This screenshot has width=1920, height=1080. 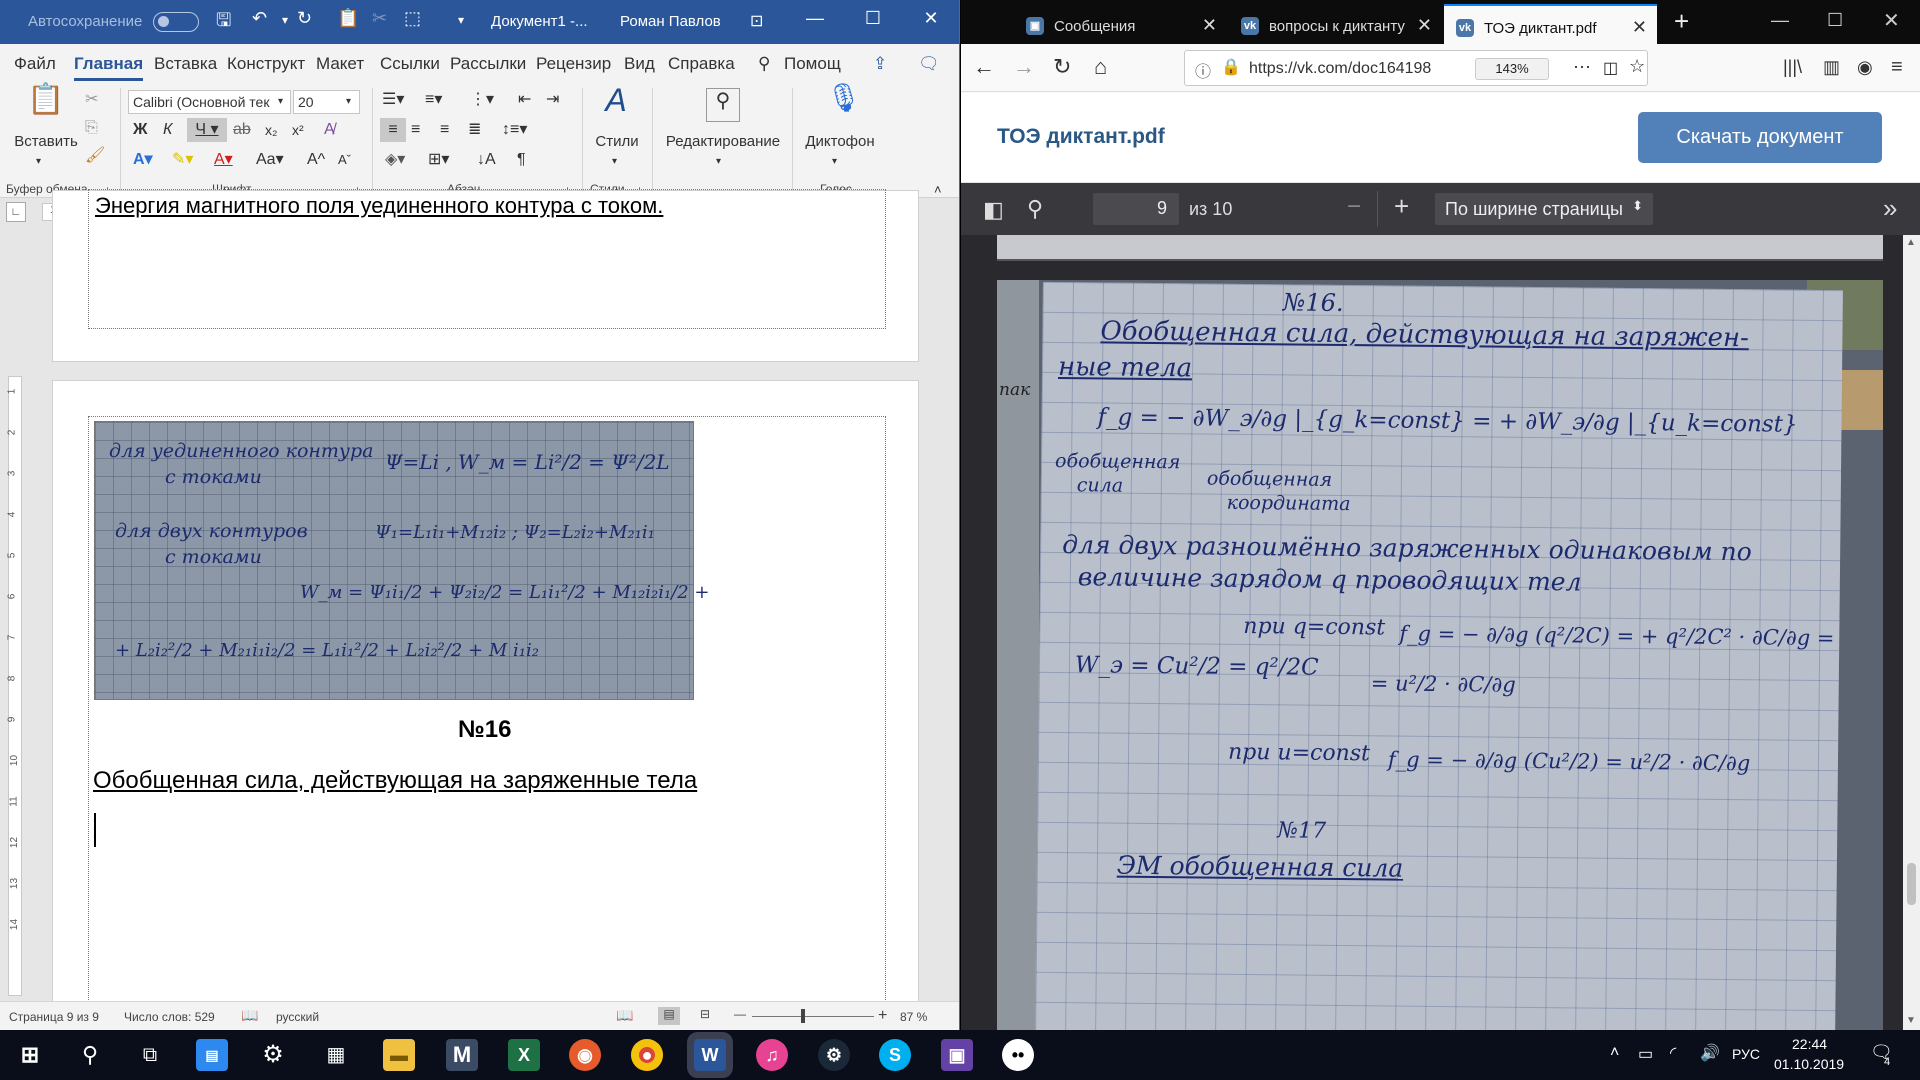 What do you see at coordinates (212, 1055) in the screenshot?
I see `contacts-app-icon: ▤` at bounding box center [212, 1055].